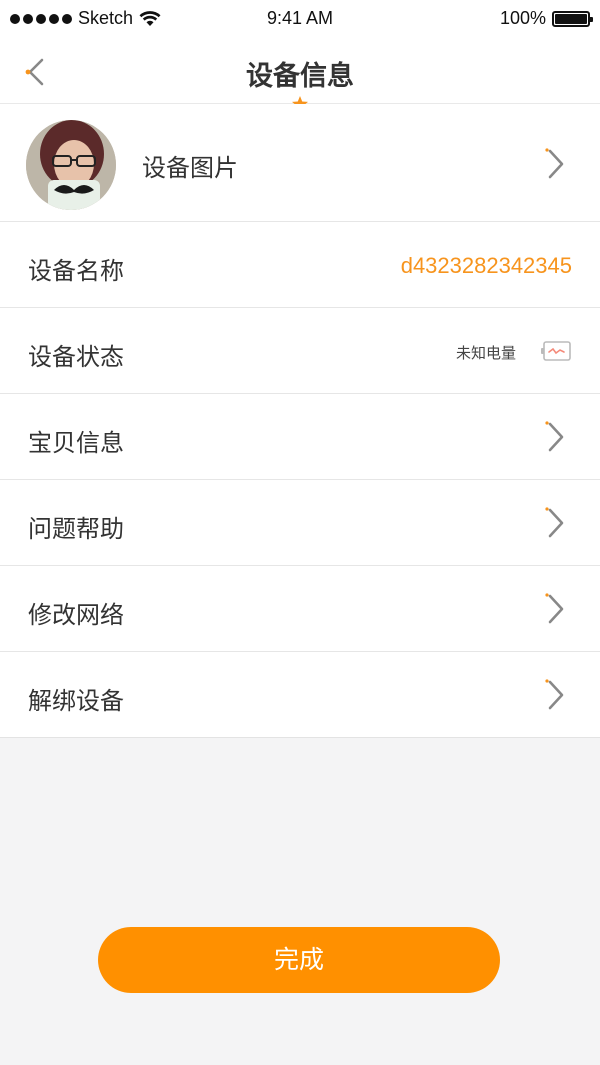 Image resolution: width=600 pixels, height=1065 pixels. What do you see at coordinates (572, 18) in the screenshot?
I see `battery-icon` at bounding box center [572, 18].